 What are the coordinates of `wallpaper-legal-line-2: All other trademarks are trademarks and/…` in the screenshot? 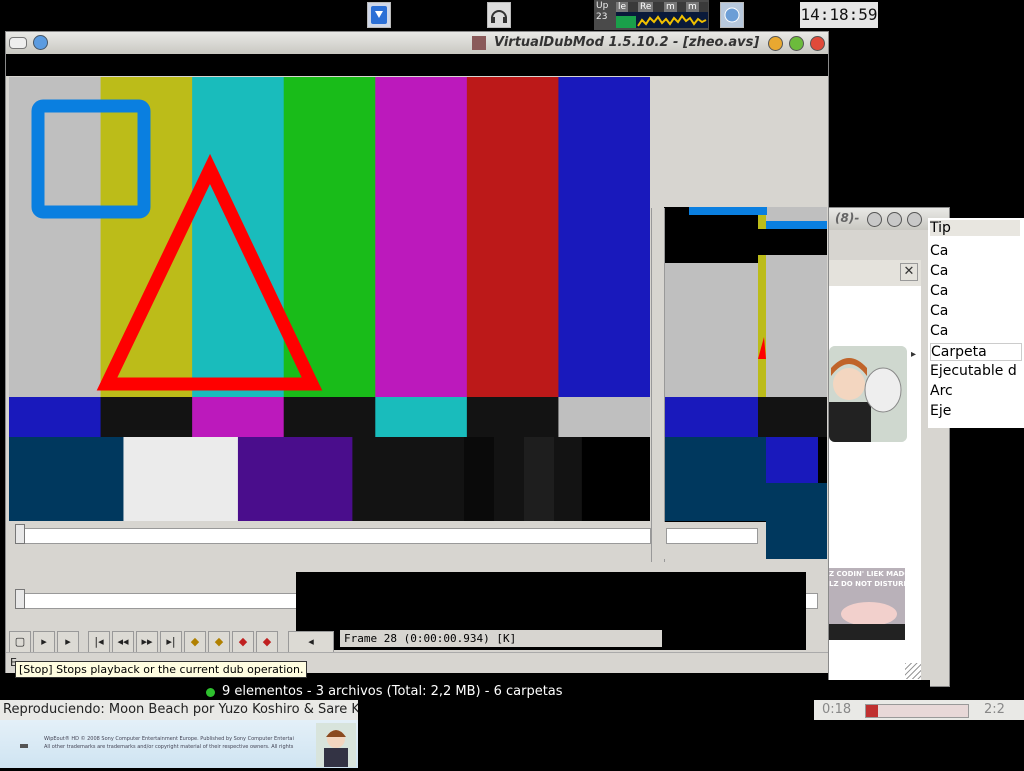 It's located at (169, 747).